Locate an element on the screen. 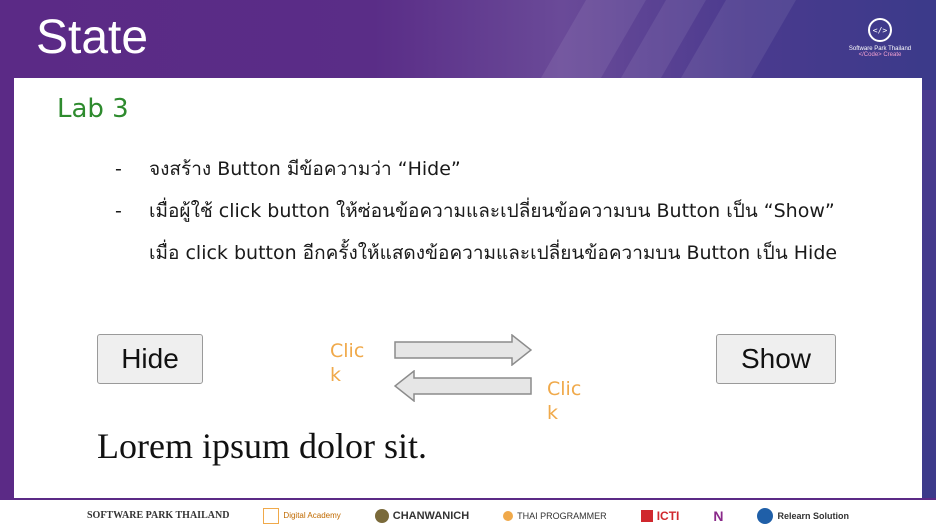  click-label-top: Click is located at coordinates (347, 363).